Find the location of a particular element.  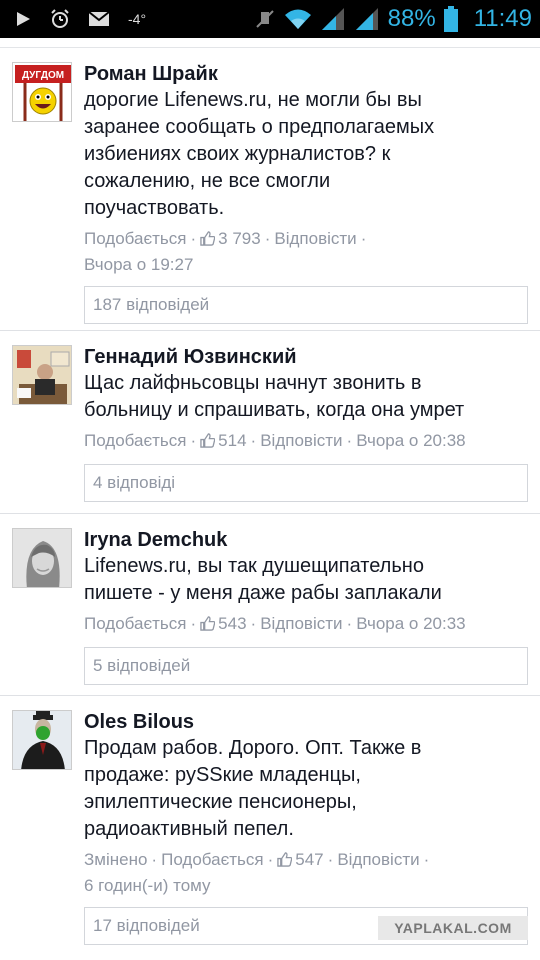

comment-line: эпилептические пенсионеры, is located at coordinates (220, 802).